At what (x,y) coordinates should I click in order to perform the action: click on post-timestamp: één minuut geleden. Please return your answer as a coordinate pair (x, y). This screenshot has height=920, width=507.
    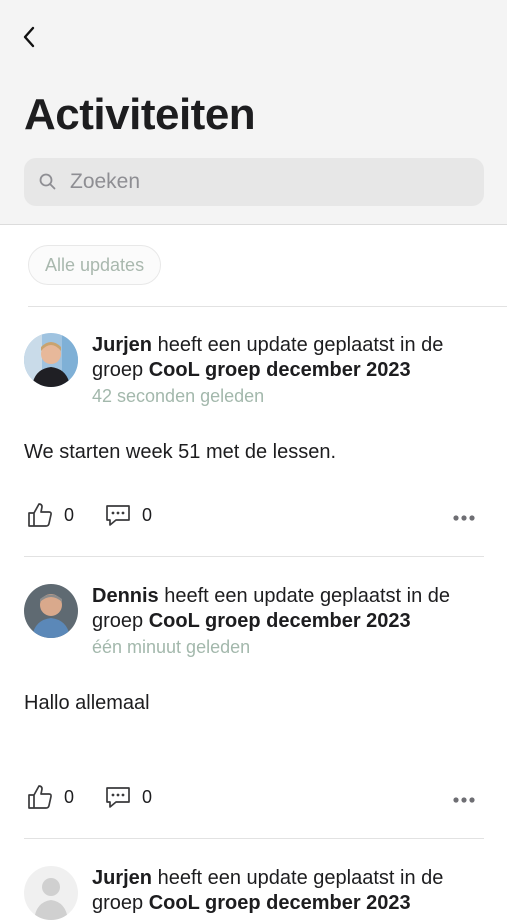
    Looking at the image, I should click on (171, 647).